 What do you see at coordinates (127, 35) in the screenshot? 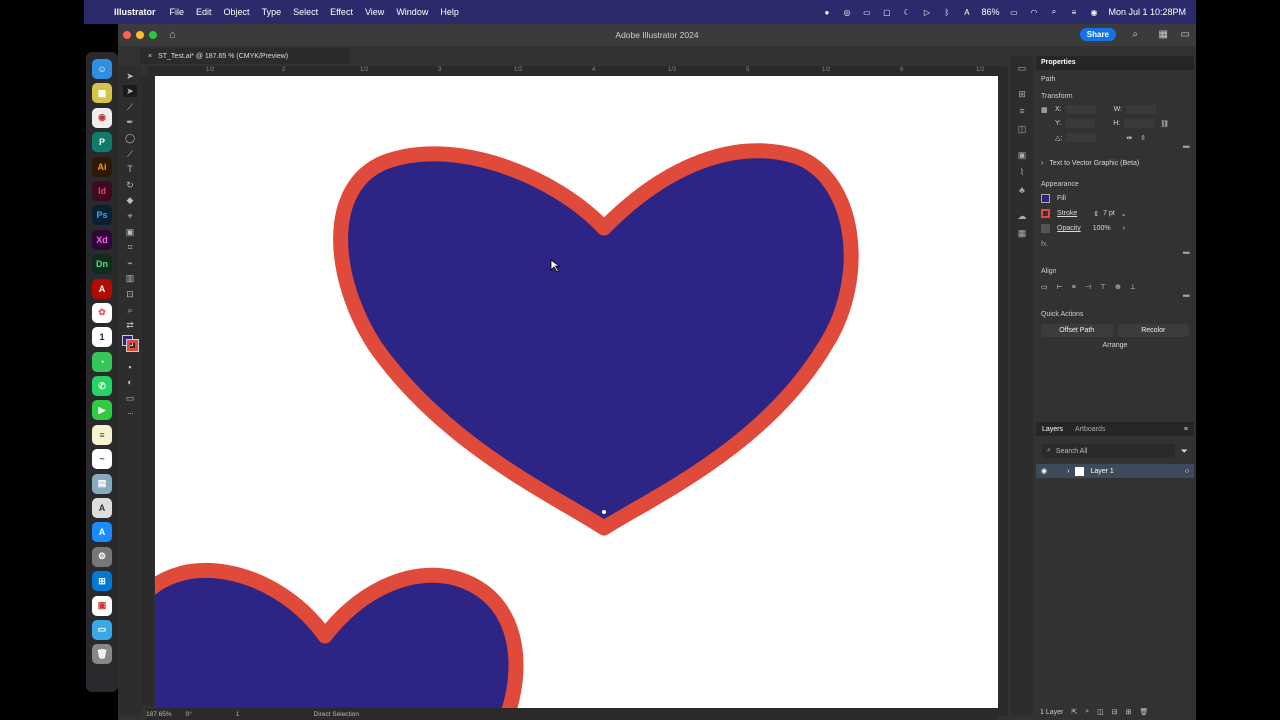
I see `close-window-icon` at bounding box center [127, 35].